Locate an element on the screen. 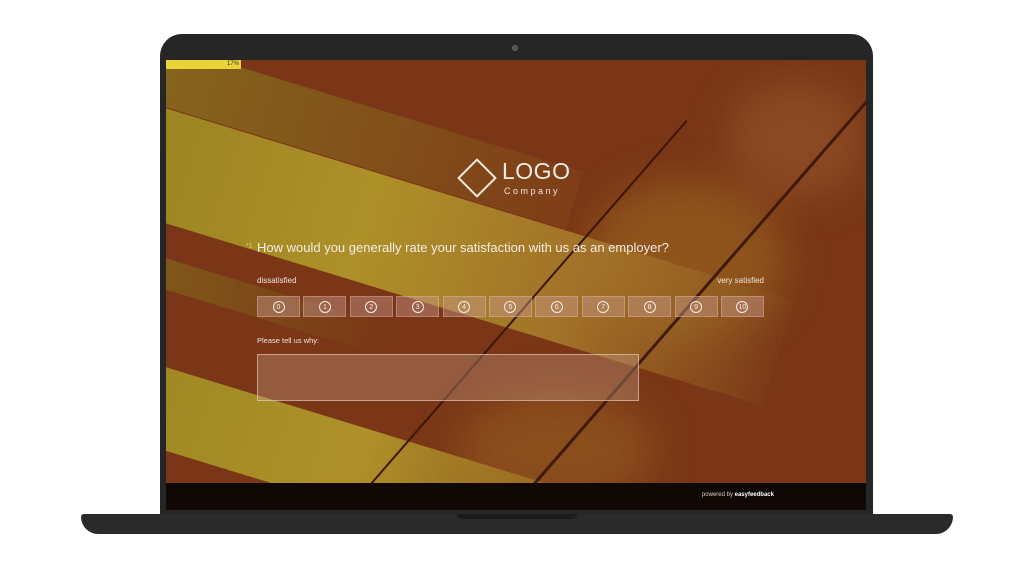  laptop-notch is located at coordinates (517, 516).